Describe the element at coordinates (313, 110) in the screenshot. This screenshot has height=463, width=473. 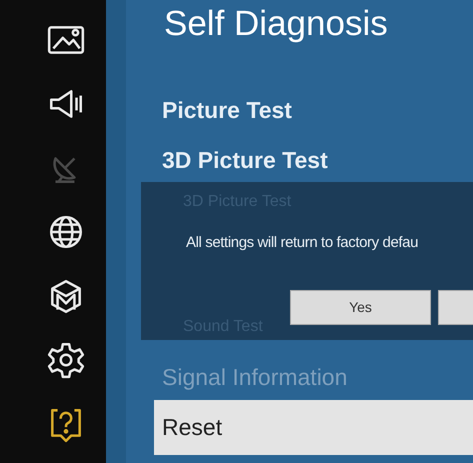
I see `menu-item: Picture Test` at that location.